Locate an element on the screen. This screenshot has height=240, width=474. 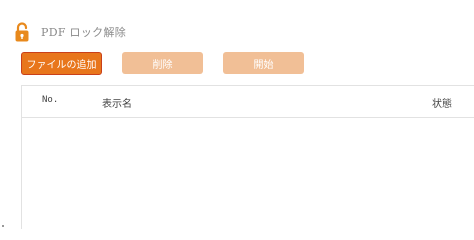
app-header: PDF ロック解除 is located at coordinates (69, 32).